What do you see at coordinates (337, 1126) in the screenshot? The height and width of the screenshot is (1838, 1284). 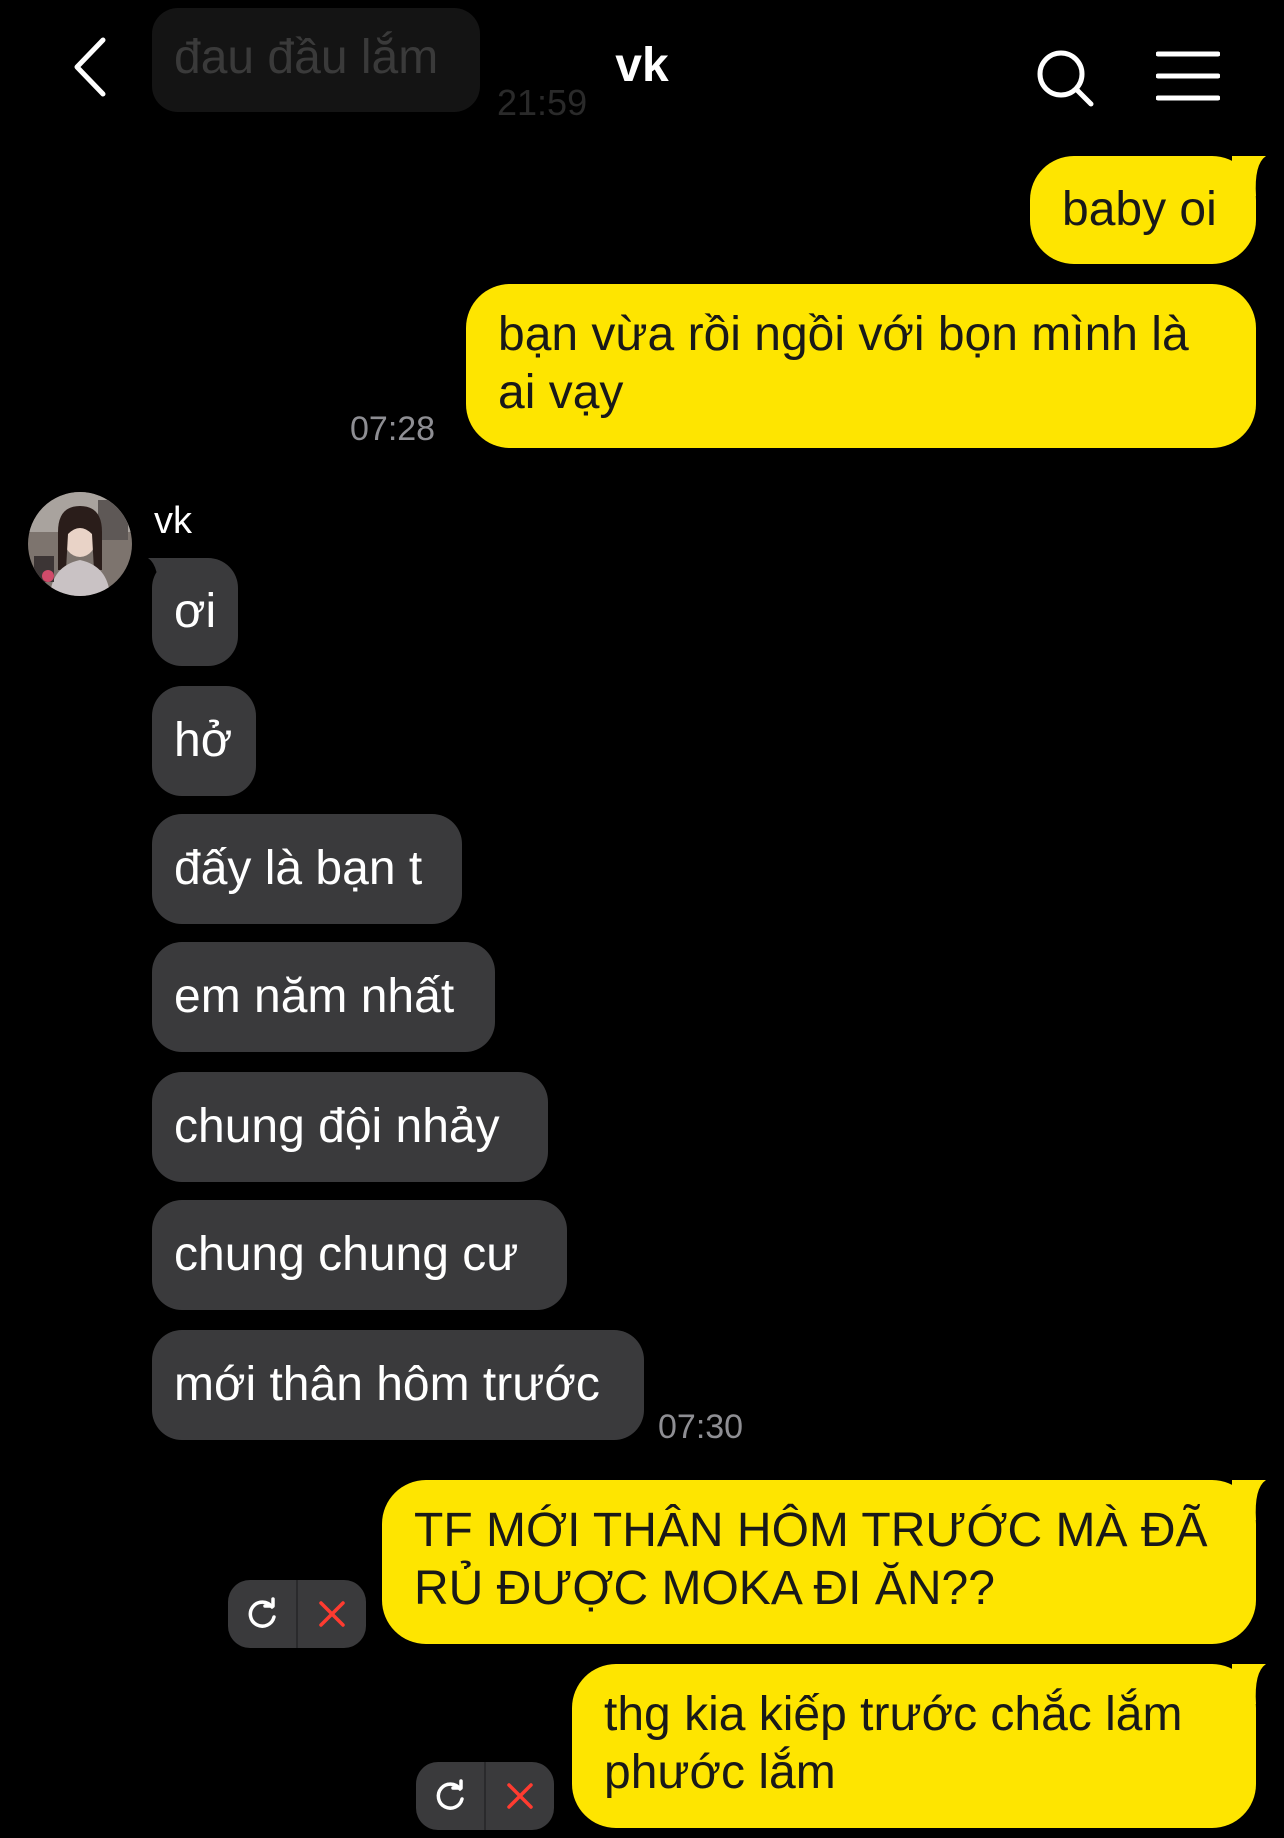 I see `message-text: chung đội nhảy` at bounding box center [337, 1126].